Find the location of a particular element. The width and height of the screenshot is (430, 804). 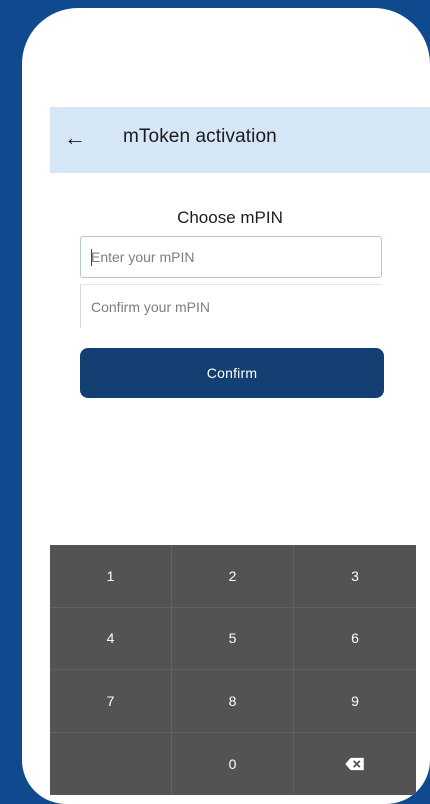

app-bar: ← mToken activation is located at coordinates (240, 140).